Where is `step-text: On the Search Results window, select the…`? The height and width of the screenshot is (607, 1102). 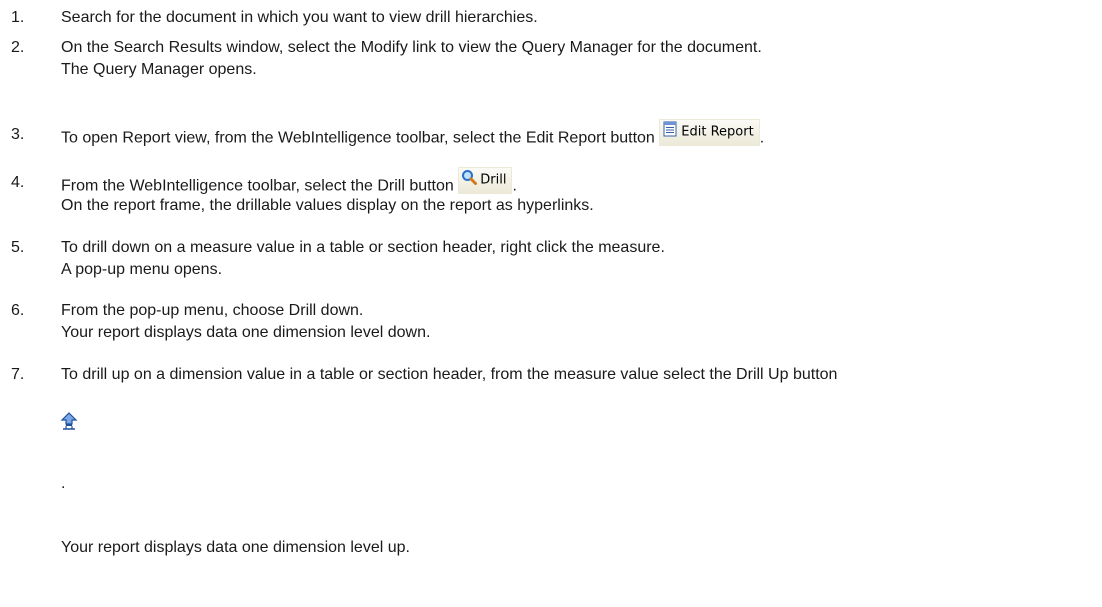
step-text: On the Search Results window, select the… is located at coordinates (411, 47).